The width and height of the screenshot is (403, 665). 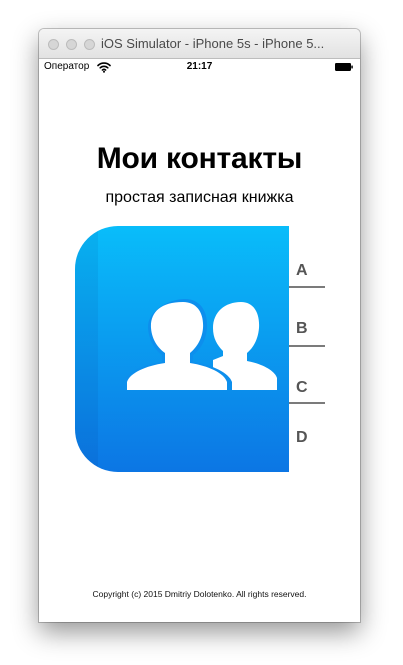 What do you see at coordinates (53, 44) in the screenshot?
I see `close-window-button` at bounding box center [53, 44].